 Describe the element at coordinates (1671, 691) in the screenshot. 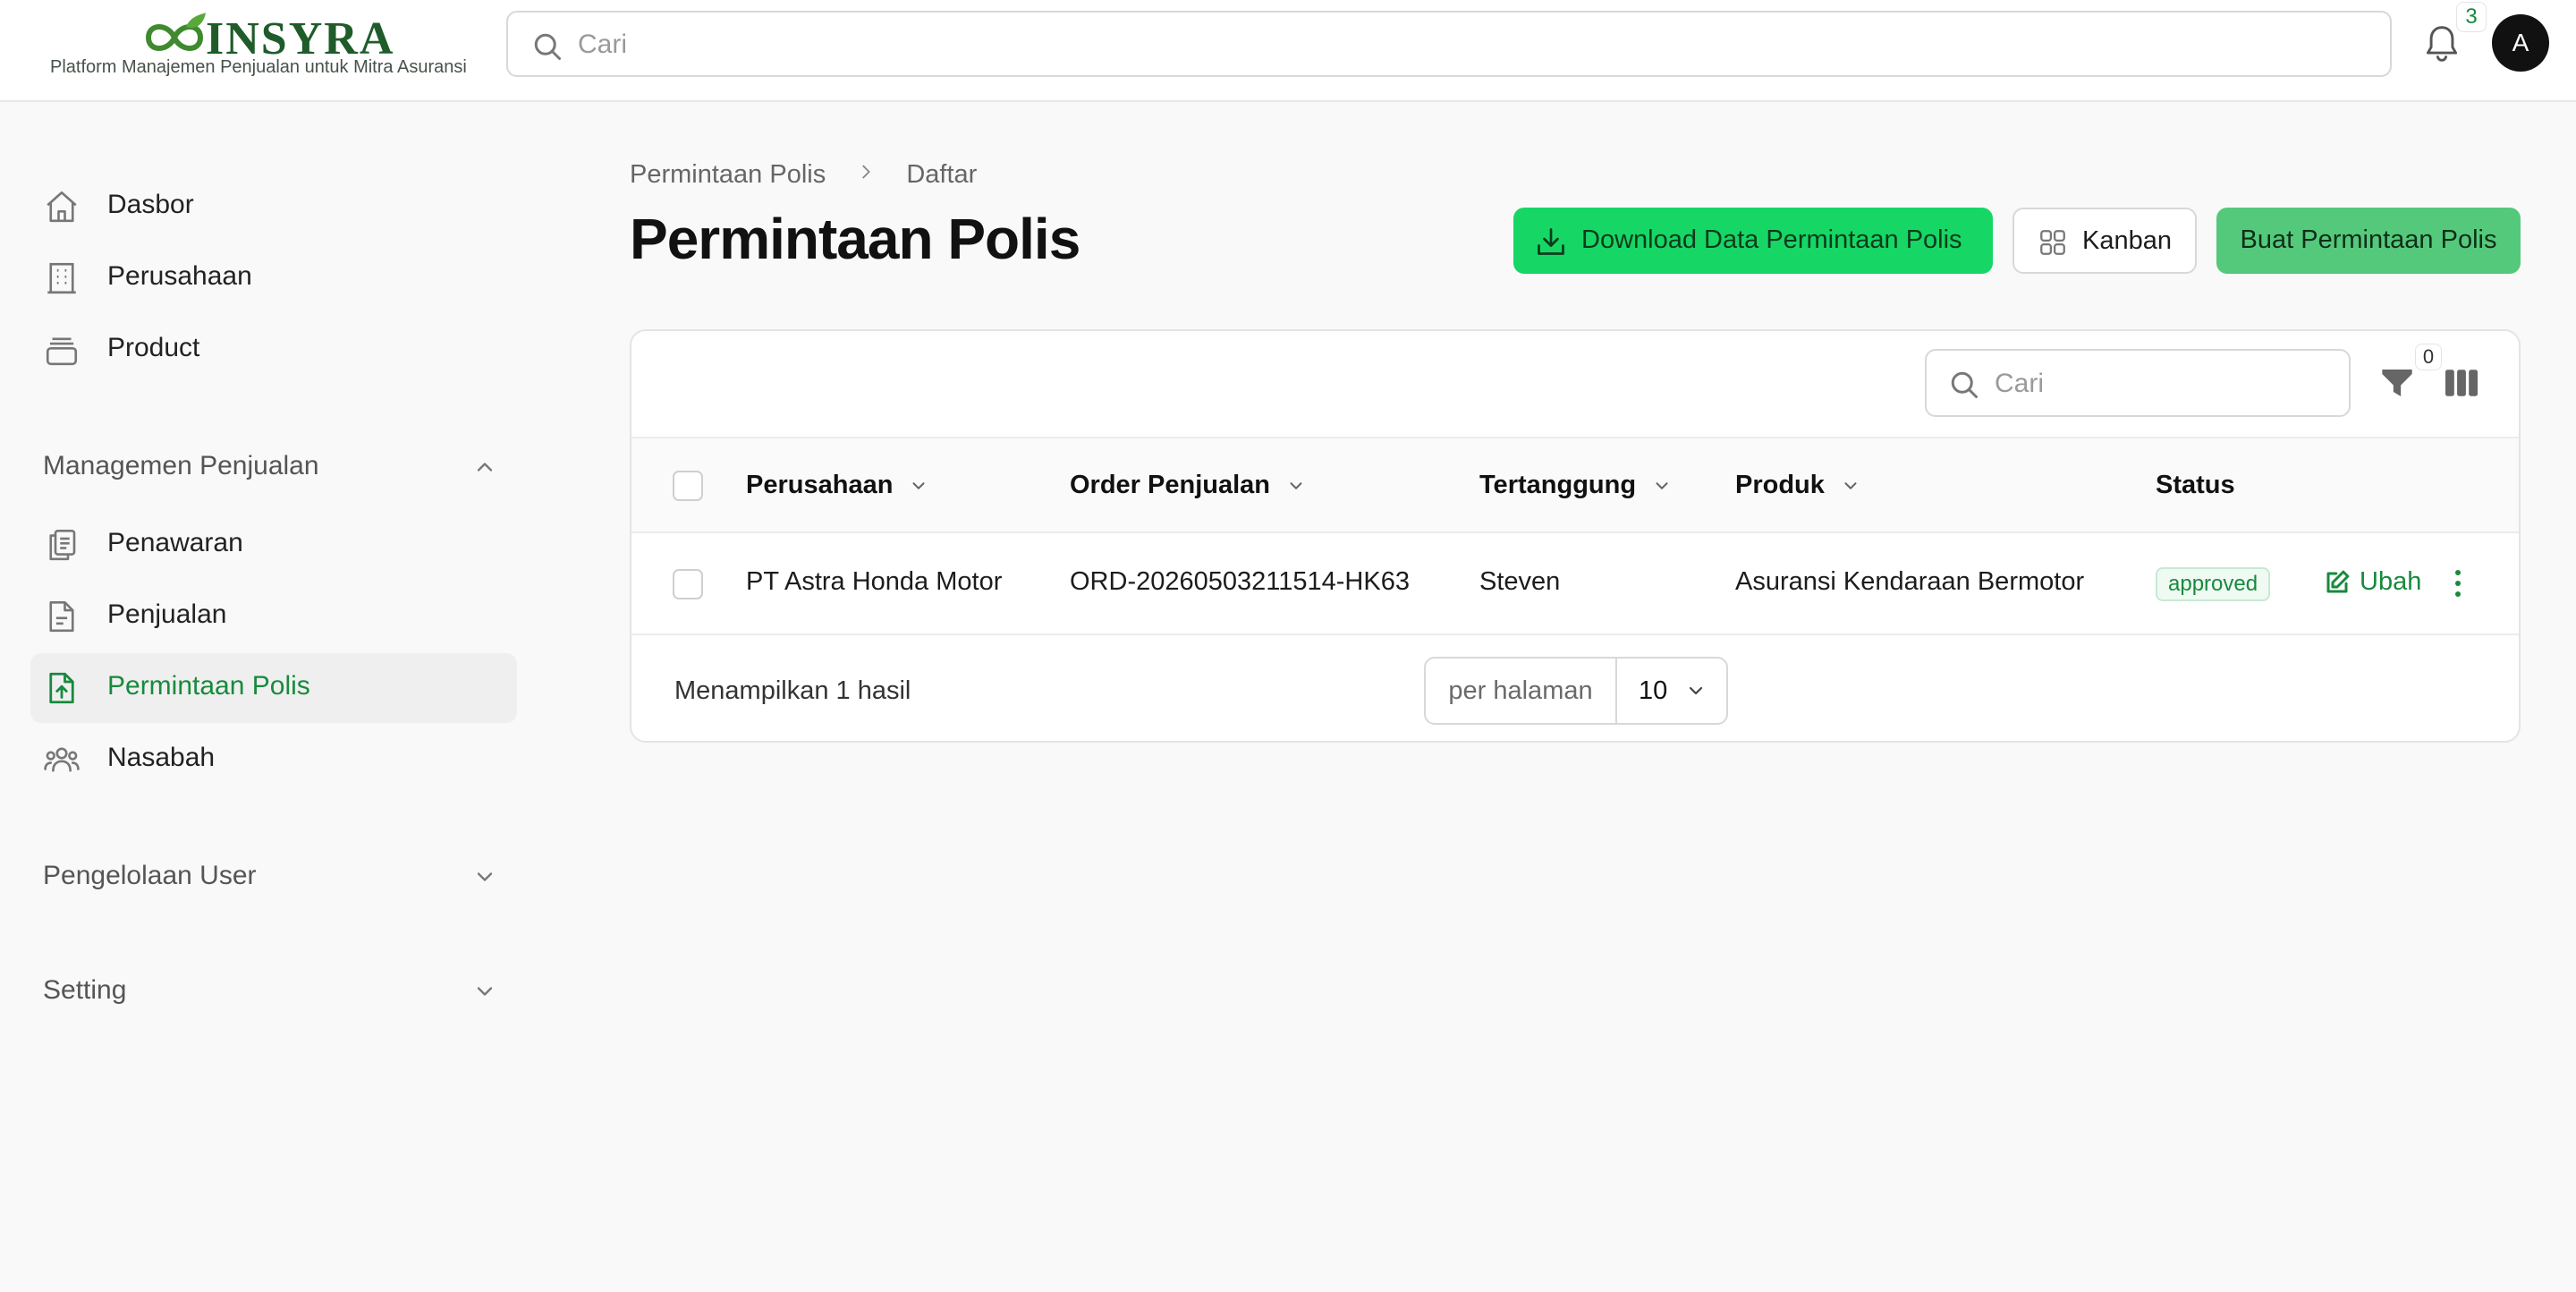

I see `per-page-select: 10` at that location.